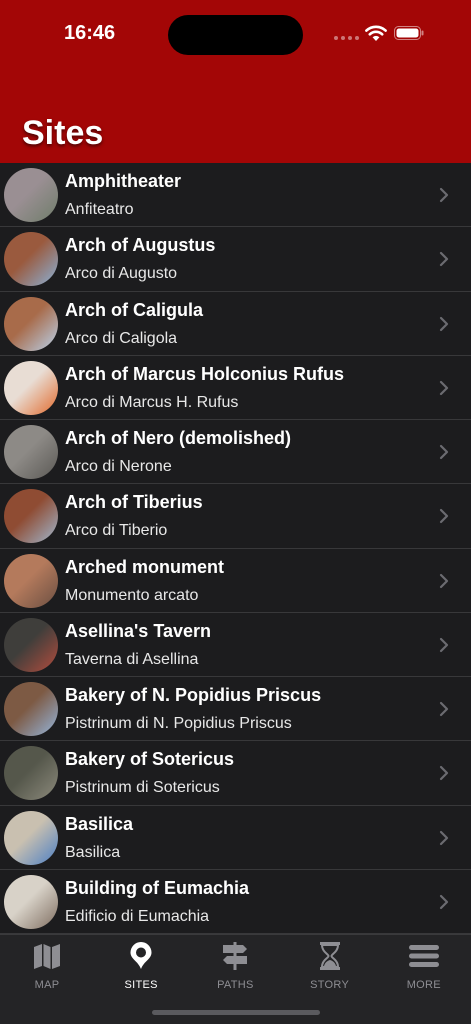  What do you see at coordinates (376, 33) in the screenshot?
I see `wifi-icon` at bounding box center [376, 33].